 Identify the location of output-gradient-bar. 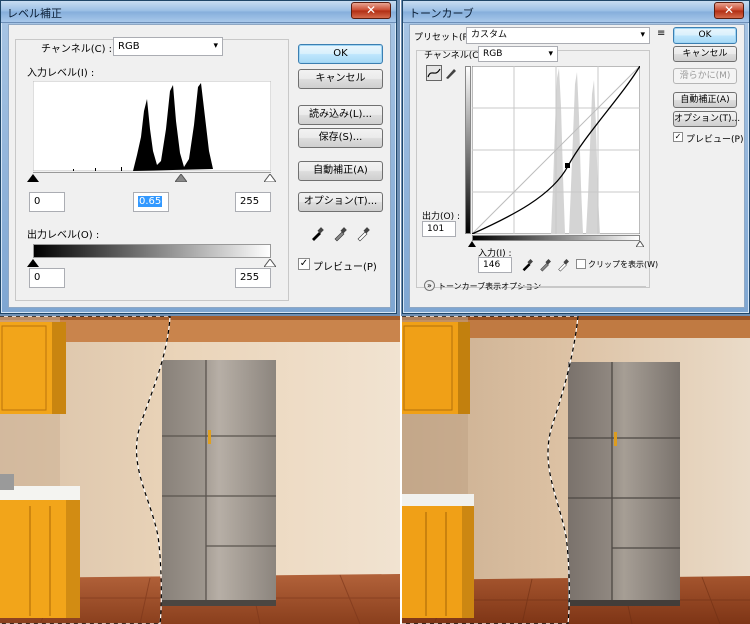
(152, 251).